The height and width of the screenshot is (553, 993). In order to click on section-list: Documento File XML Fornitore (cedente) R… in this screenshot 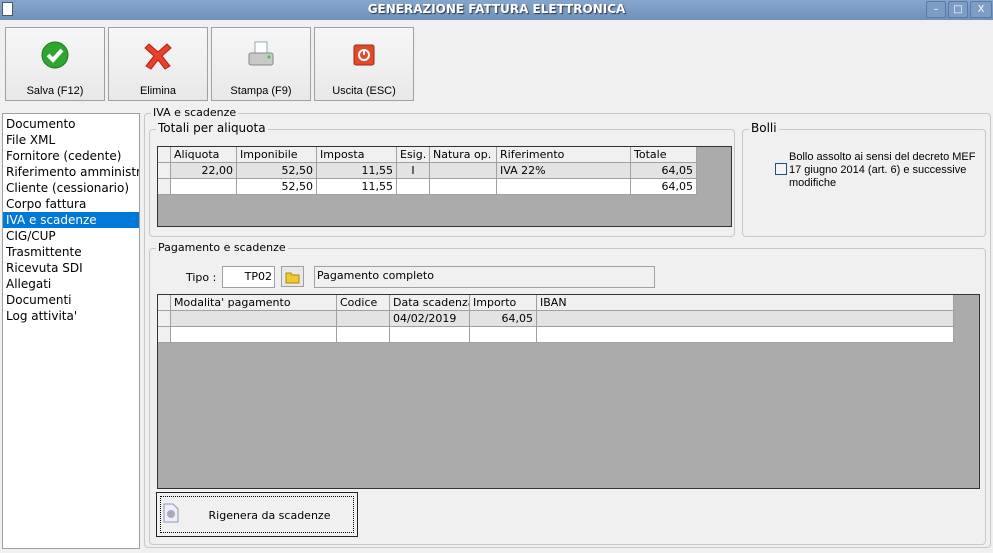, I will do `click(71, 331)`.